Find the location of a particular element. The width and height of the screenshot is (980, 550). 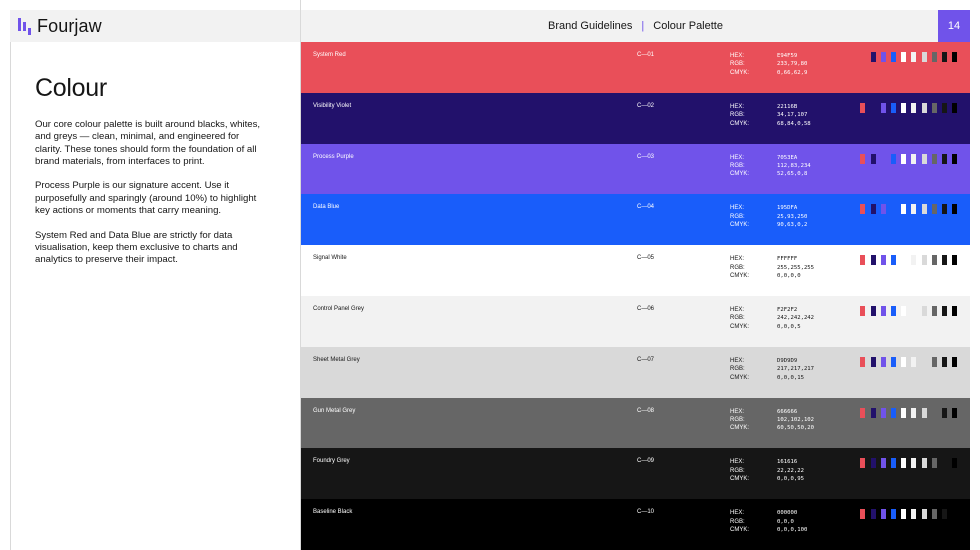

swatch-cmyk-value: 90,63,0,2 is located at coordinates (792, 225).